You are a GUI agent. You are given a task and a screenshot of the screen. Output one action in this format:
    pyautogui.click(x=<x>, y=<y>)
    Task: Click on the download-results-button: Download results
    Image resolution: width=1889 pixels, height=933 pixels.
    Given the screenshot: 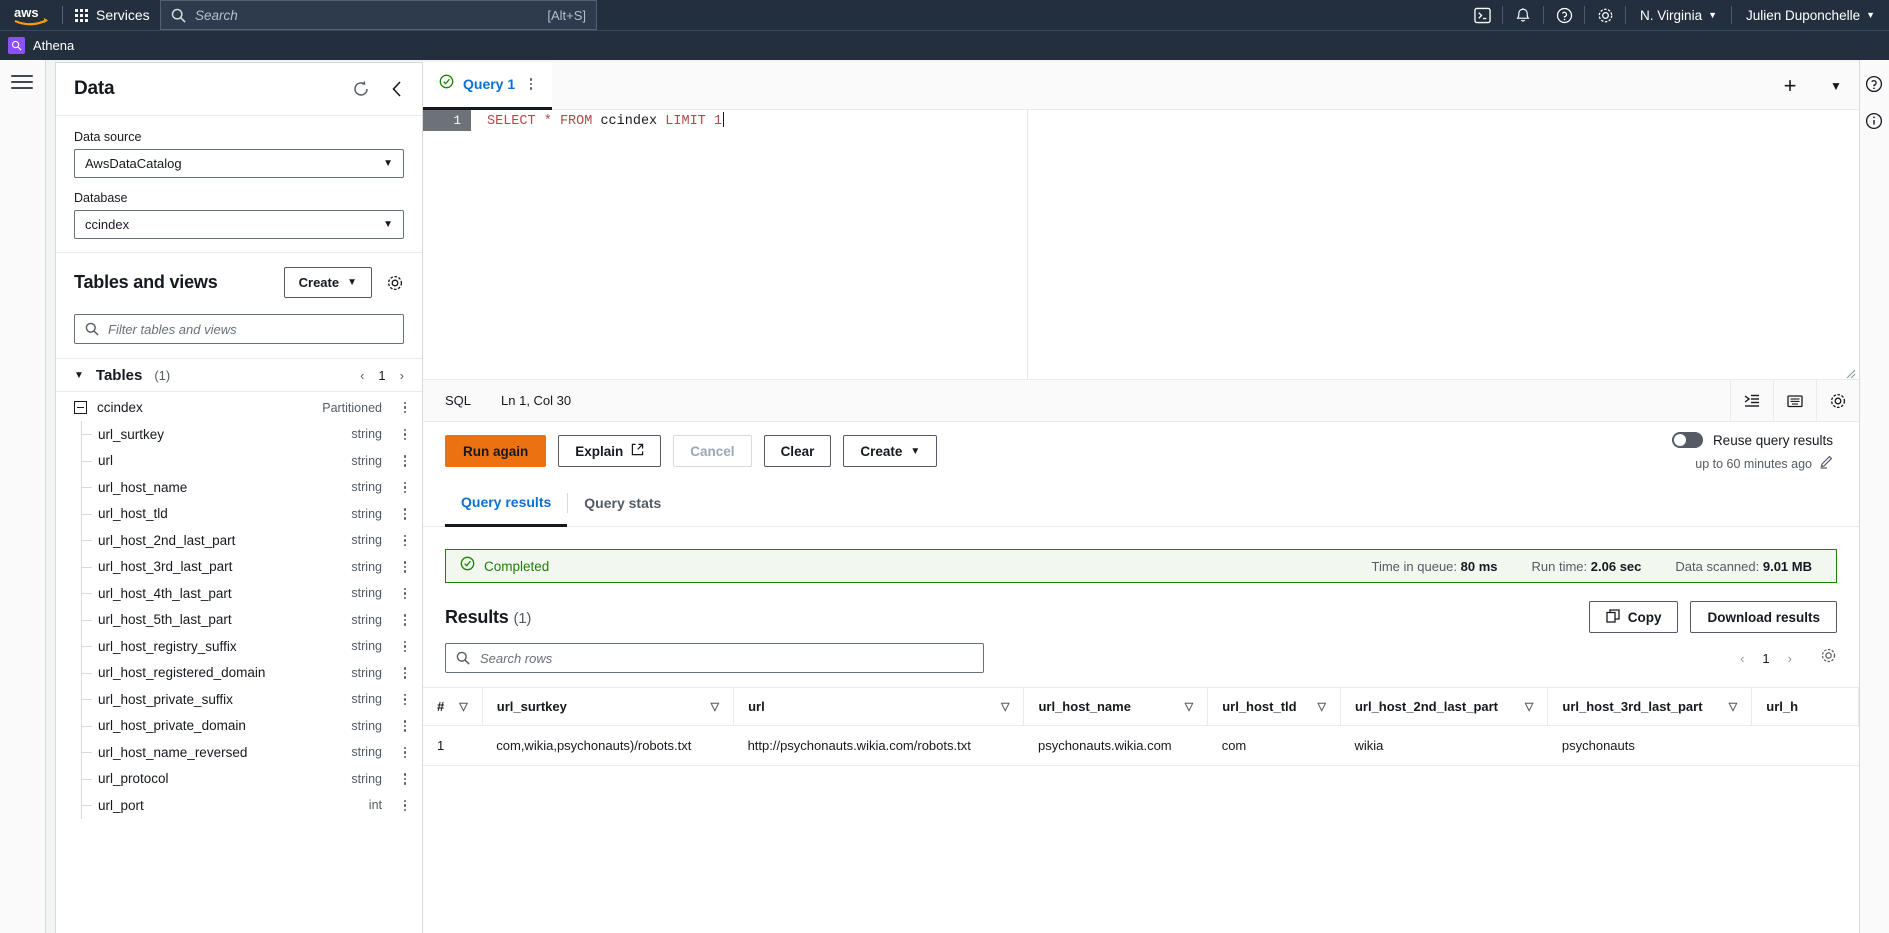 What is the action you would take?
    pyautogui.click(x=1763, y=617)
    